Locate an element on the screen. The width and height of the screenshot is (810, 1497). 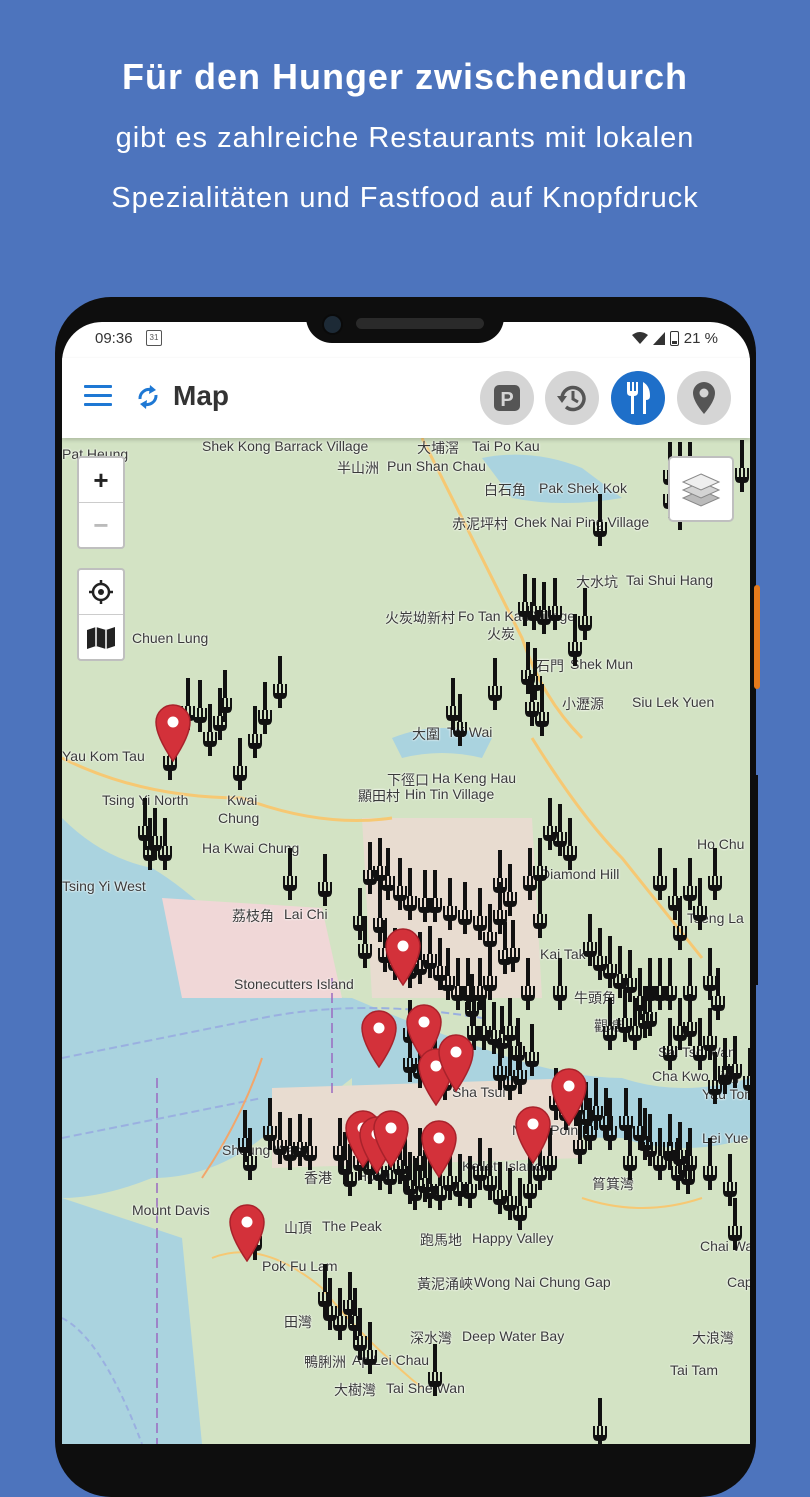
zoom-in-button: + is located at coordinates (101, 480).